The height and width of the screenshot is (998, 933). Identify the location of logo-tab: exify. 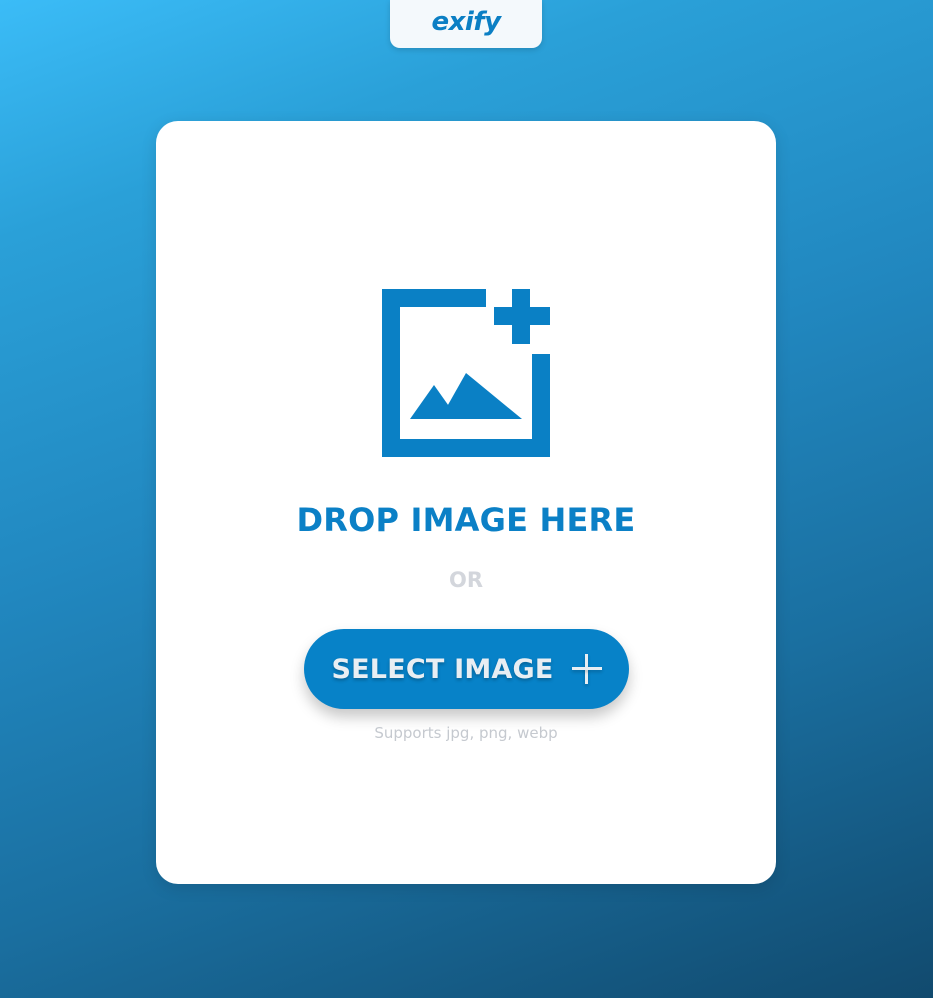
(466, 24).